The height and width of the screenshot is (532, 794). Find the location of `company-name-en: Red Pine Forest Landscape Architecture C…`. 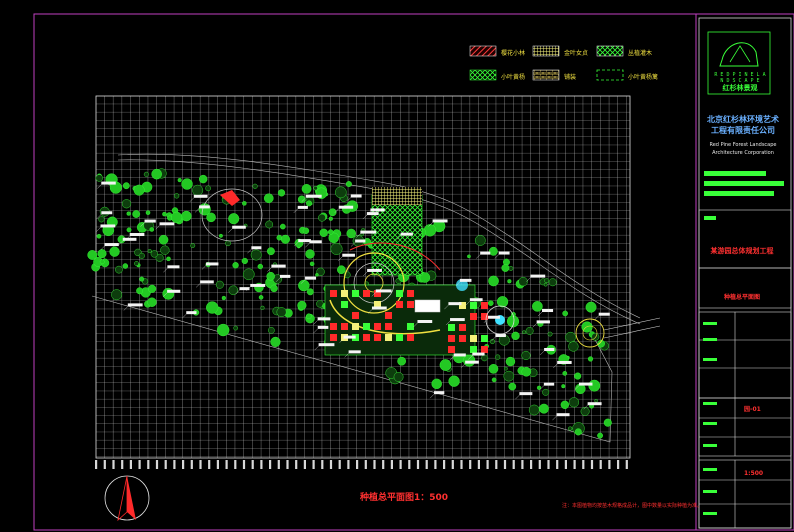

company-name-en: Red Pine Forest Landscape Architecture C… is located at coordinates (743, 149).